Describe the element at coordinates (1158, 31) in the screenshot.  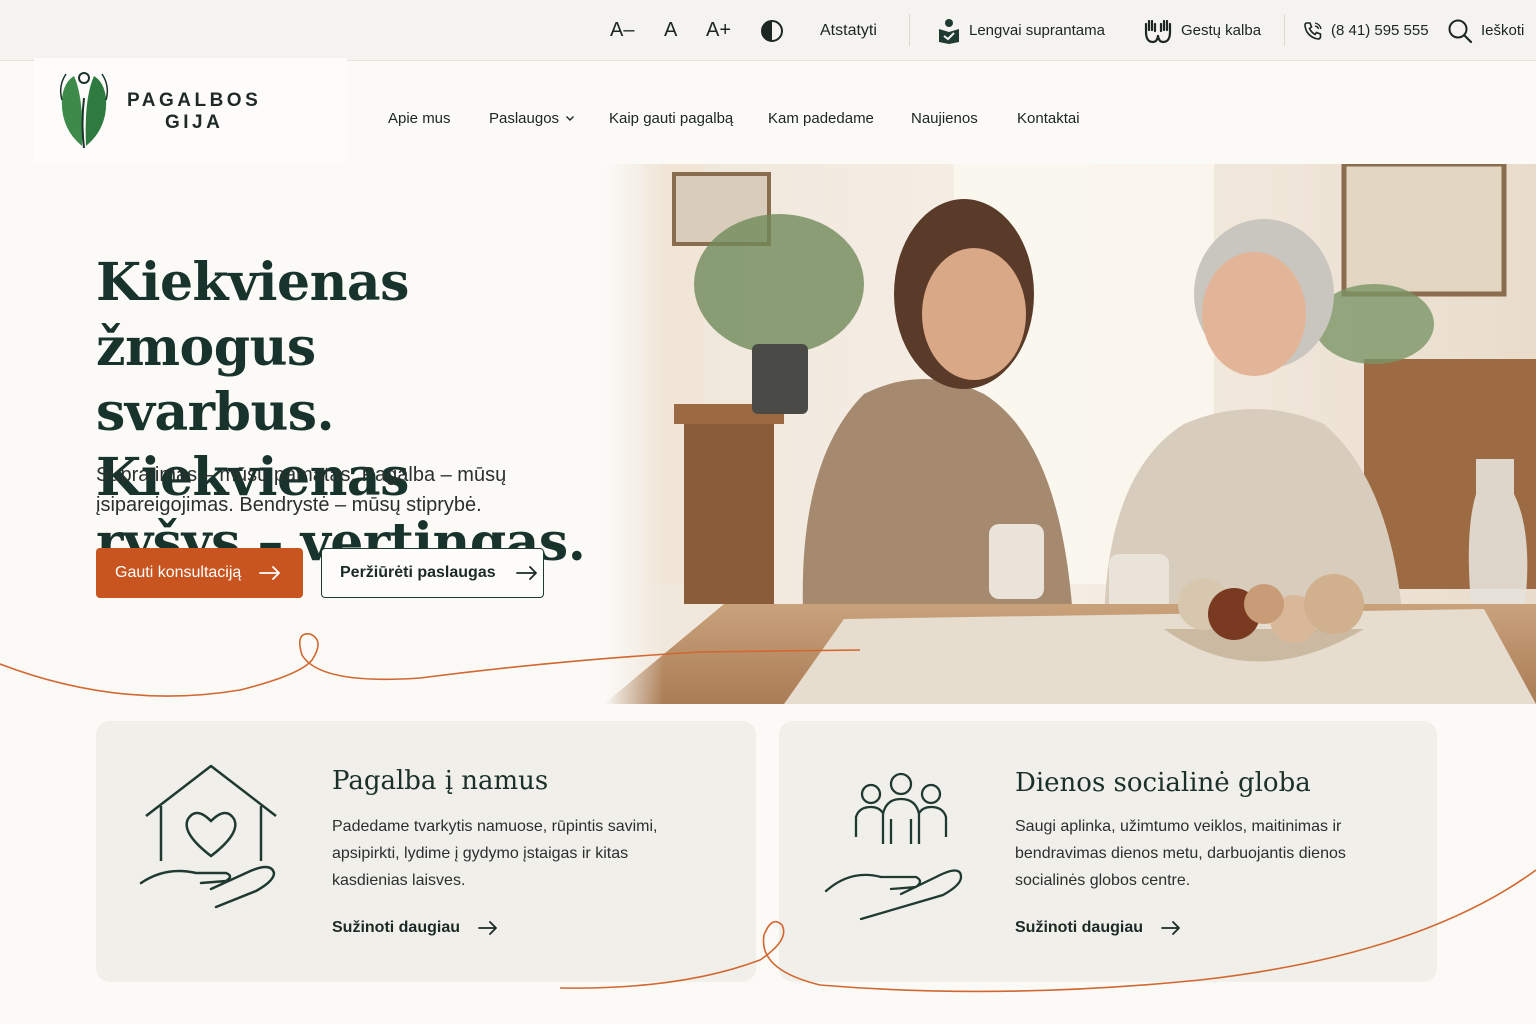
I see `sign-language-icon` at that location.